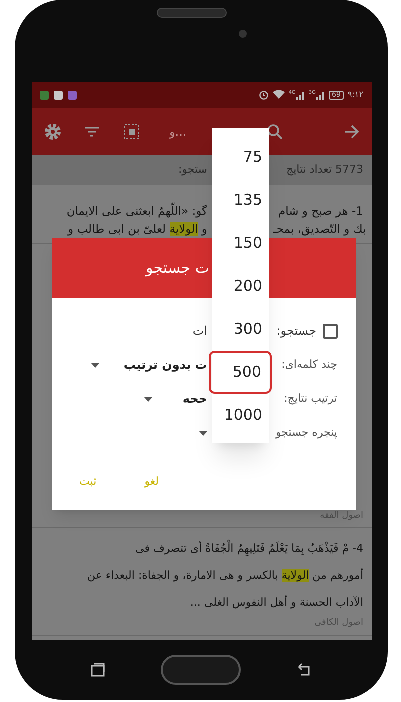 This screenshot has height=702, width=401. What do you see at coordinates (352, 131) in the screenshot?
I see `forward-arrow-icon` at bounding box center [352, 131].